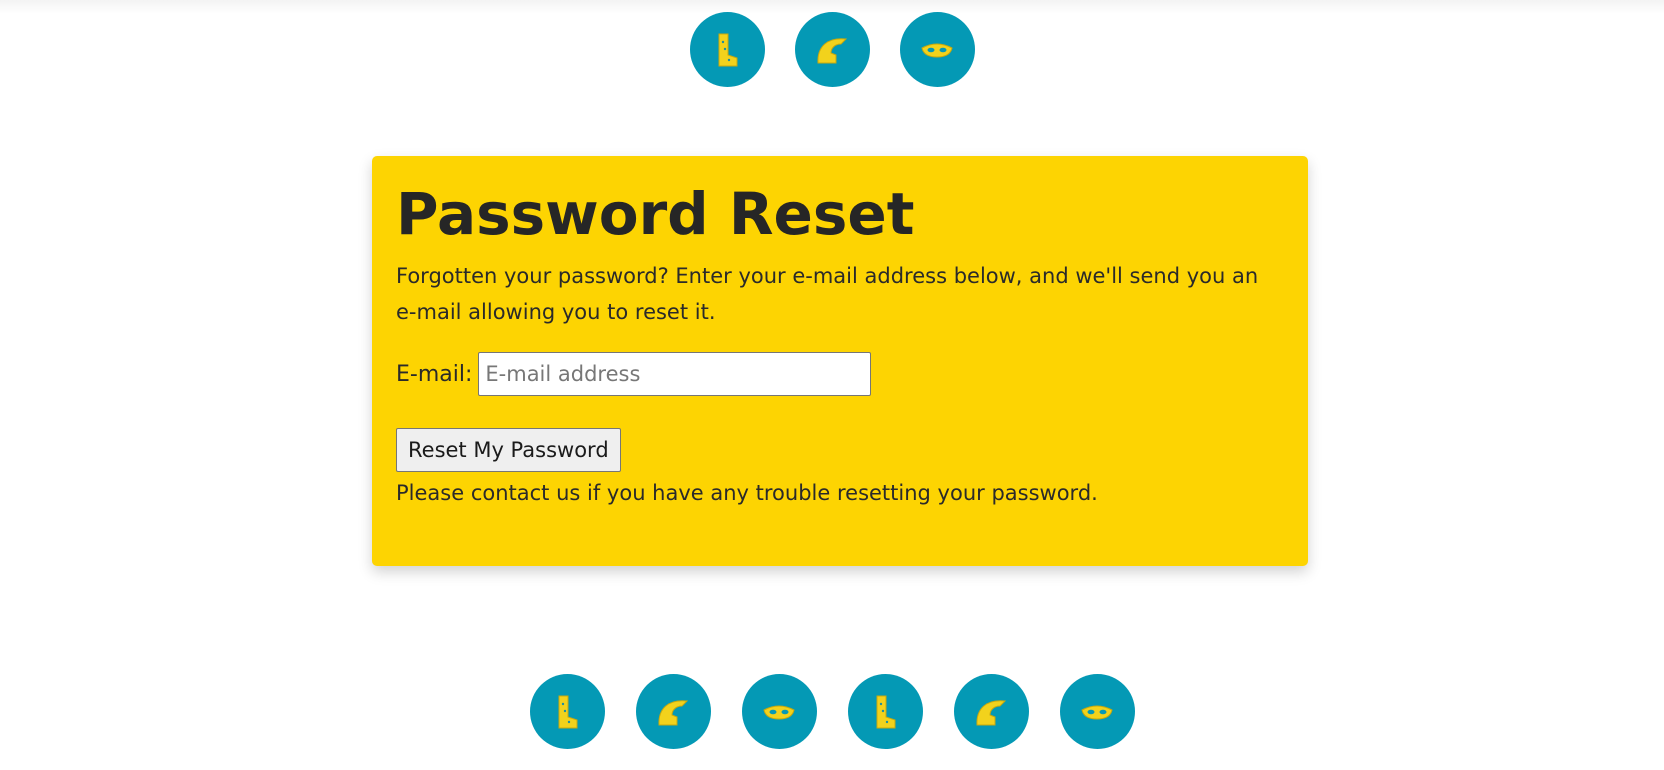 This screenshot has width=1664, height=770. Describe the element at coordinates (508, 450) in the screenshot. I see `reset-password-button: Reset My Password` at that location.